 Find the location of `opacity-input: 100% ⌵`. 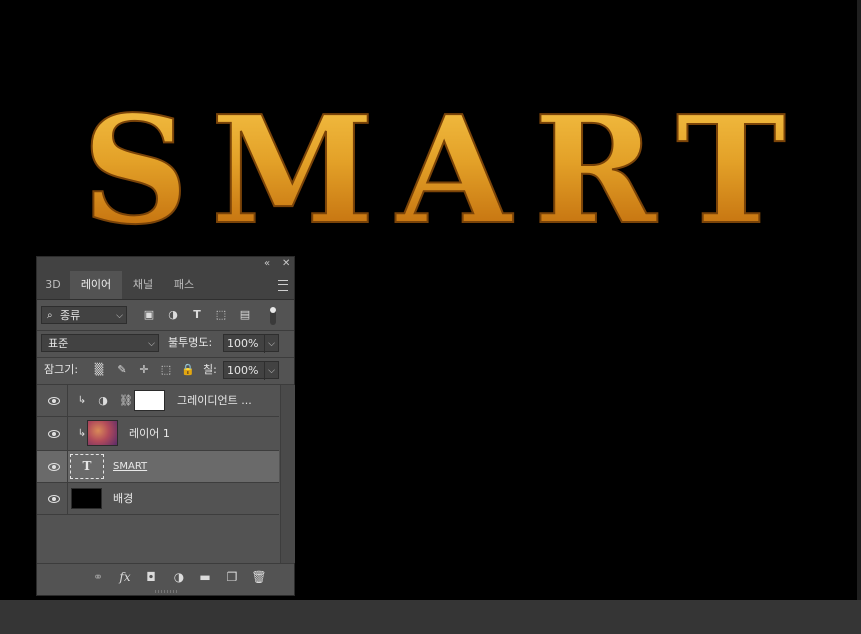

opacity-input: 100% ⌵ is located at coordinates (251, 343).